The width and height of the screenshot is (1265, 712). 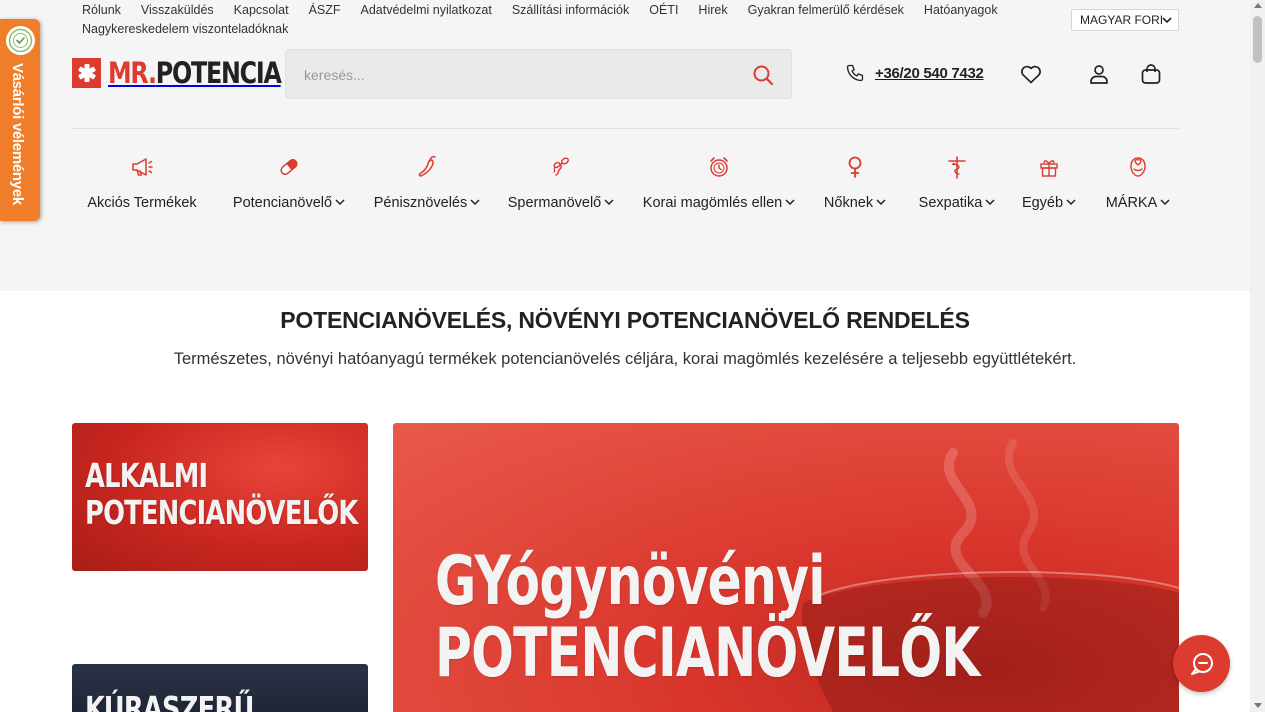 I want to click on banner-title-line: ALKALMI, so click(x=146, y=475).